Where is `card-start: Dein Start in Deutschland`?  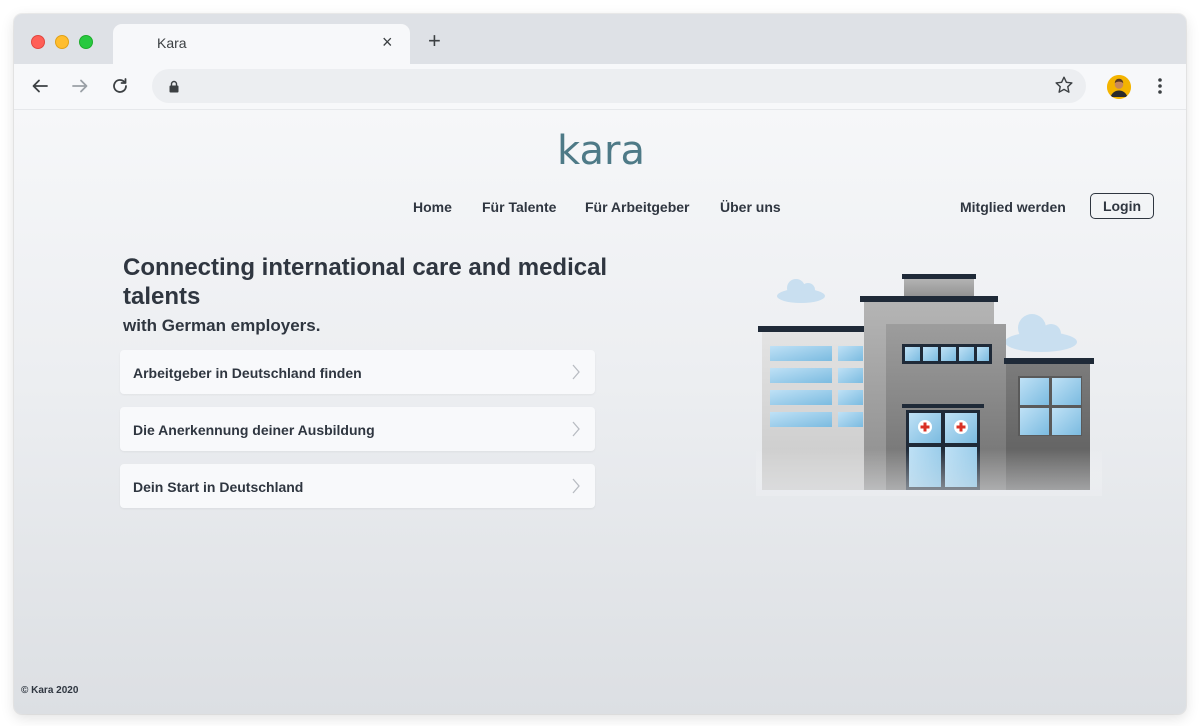
card-start: Dein Start in Deutschland is located at coordinates (357, 486).